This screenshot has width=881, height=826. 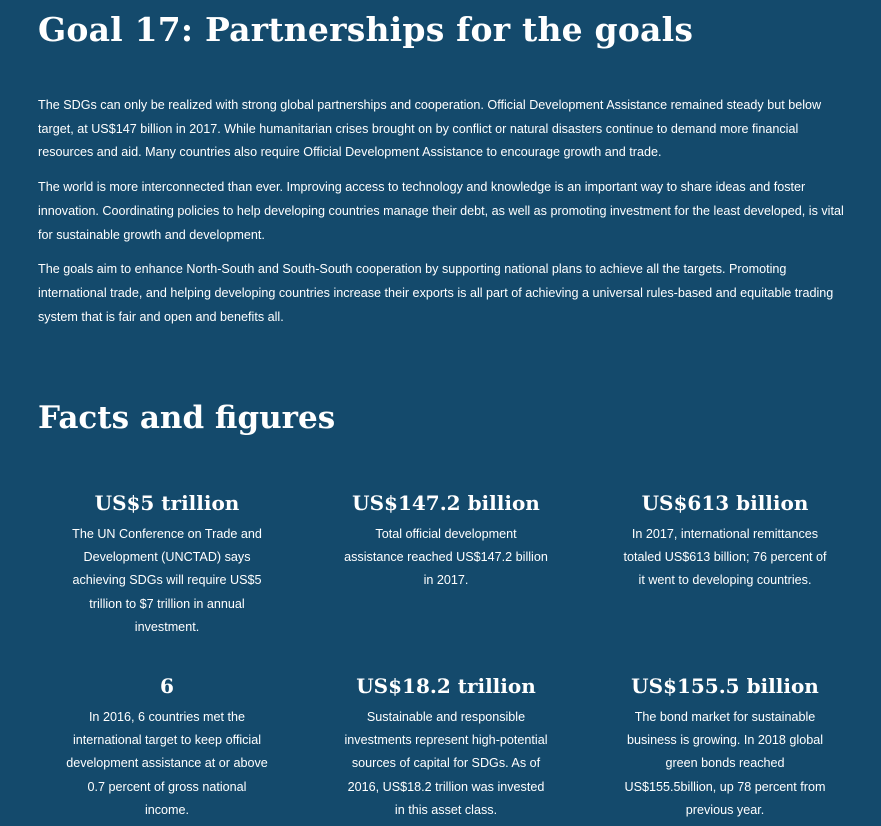 What do you see at coordinates (366, 29) in the screenshot?
I see `goal-title: Goal 17: Partnerships for the goals` at bounding box center [366, 29].